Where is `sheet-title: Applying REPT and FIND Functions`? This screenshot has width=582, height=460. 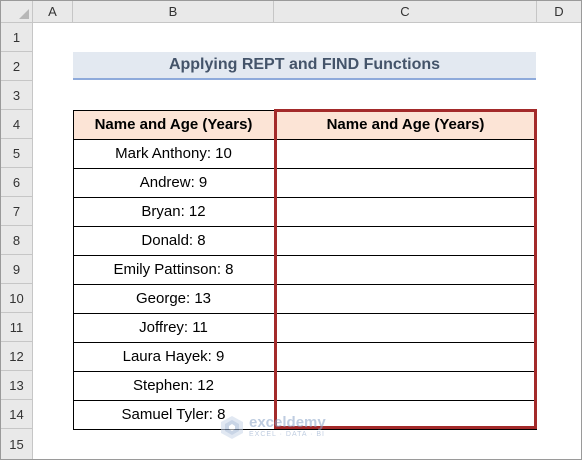
sheet-title: Applying REPT and FIND Functions is located at coordinates (304, 66).